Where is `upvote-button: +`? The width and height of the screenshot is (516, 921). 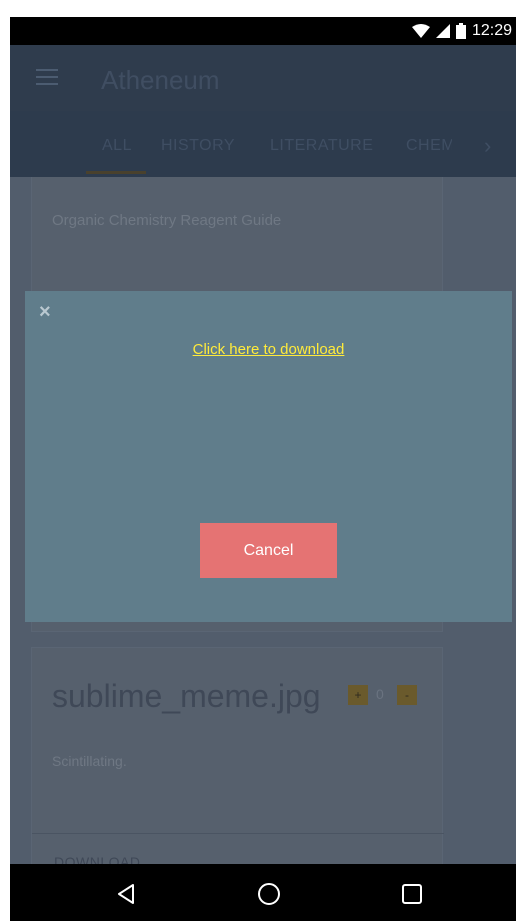
upvote-button: + is located at coordinates (358, 695).